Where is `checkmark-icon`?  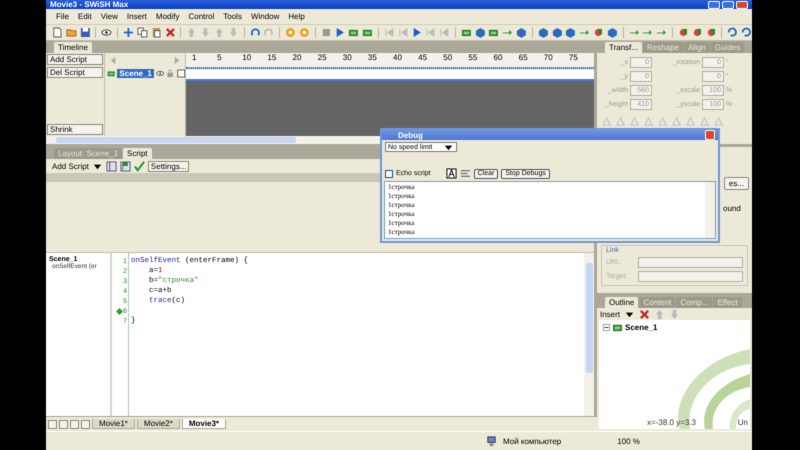
checkmark-icon is located at coordinates (139, 166).